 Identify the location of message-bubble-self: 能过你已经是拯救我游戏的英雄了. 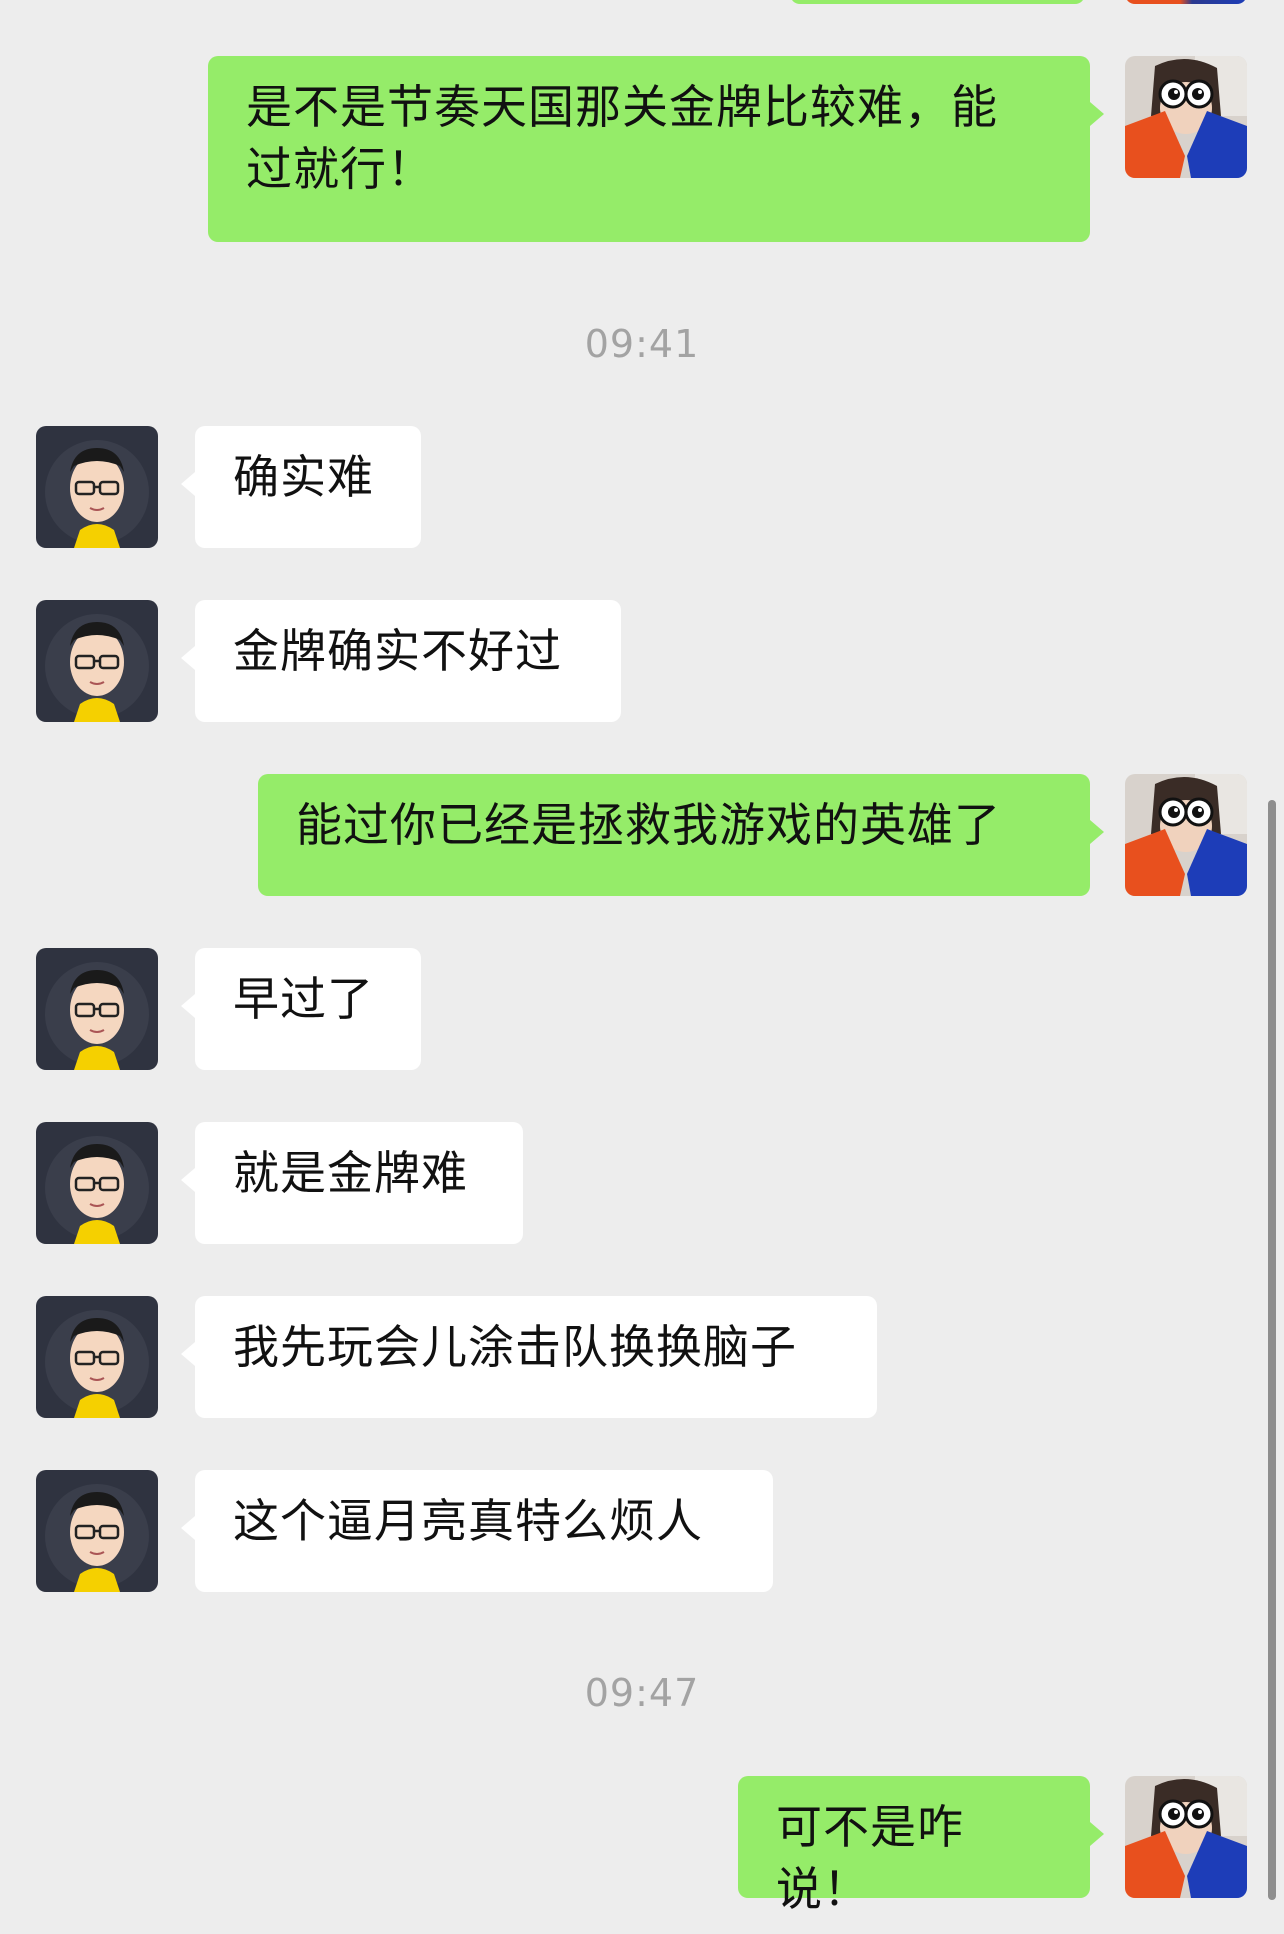
(681, 835).